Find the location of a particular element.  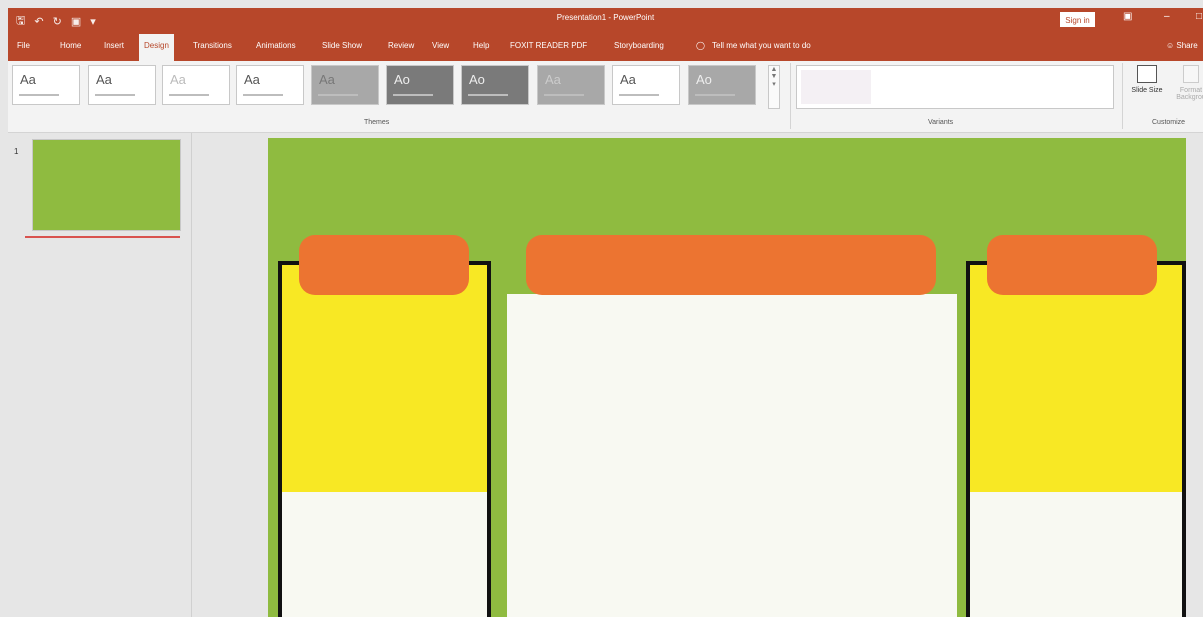

theme-retrospect: Aa is located at coordinates (571, 85).